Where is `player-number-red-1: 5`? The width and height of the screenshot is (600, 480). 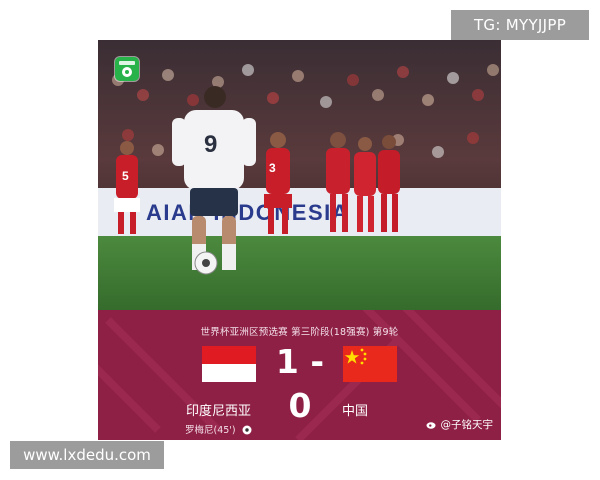 player-number-red-1: 5 is located at coordinates (125, 176).